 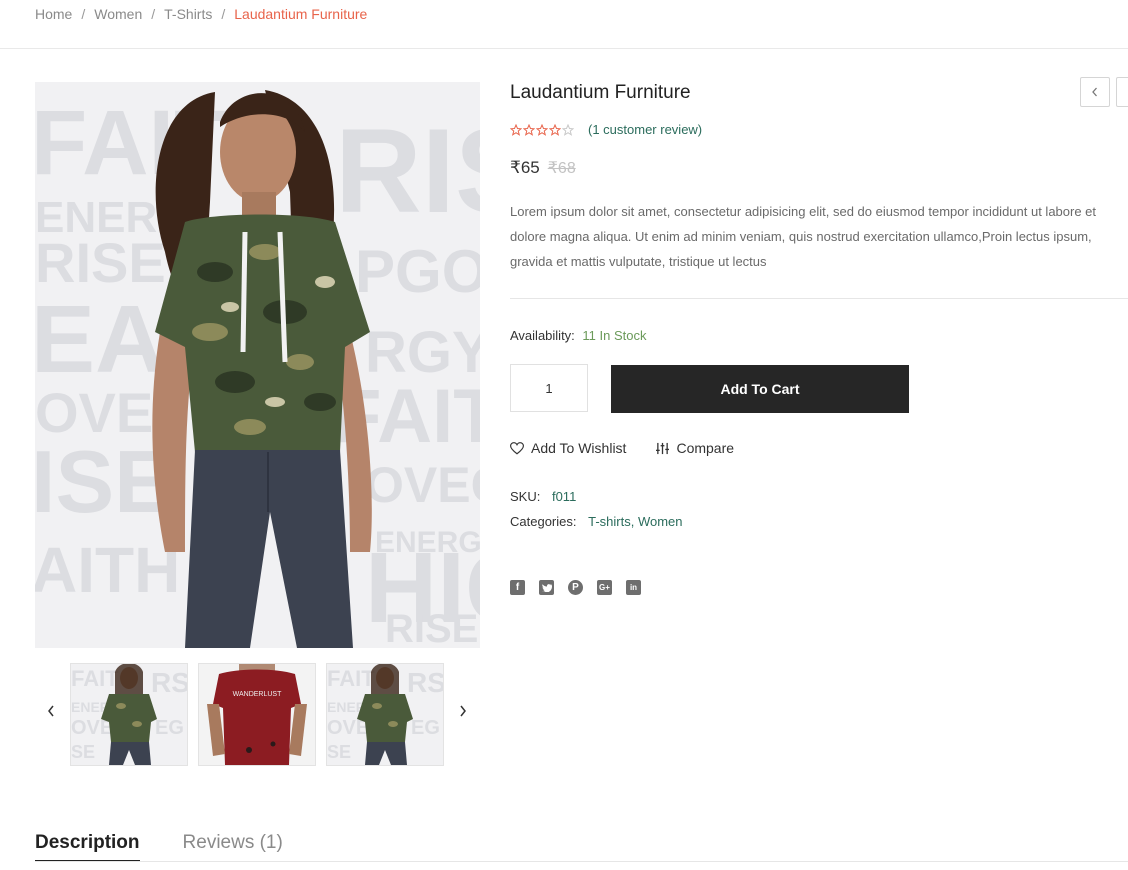 I want to click on add-to-wishlist-button: Add To Wishlist, so click(x=568, y=448).